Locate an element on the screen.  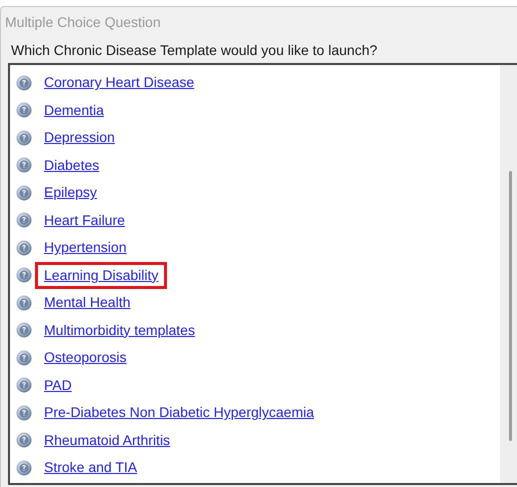
template-link: Pre-Diabetes Non Diabetic Hyperglycaemia is located at coordinates (179, 412).